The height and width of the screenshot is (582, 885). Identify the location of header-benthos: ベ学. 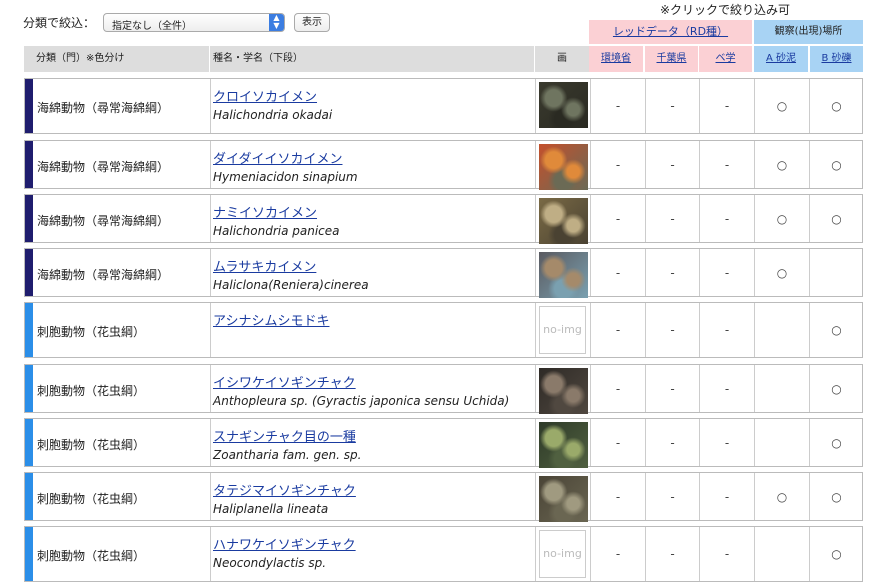
(725, 59).